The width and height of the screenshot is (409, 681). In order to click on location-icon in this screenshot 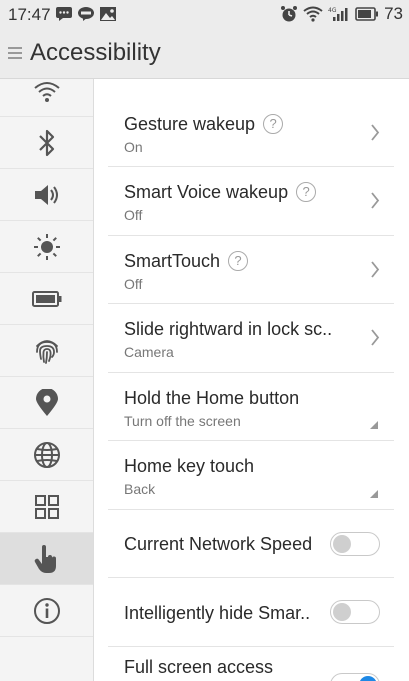, I will do `click(46, 402)`.